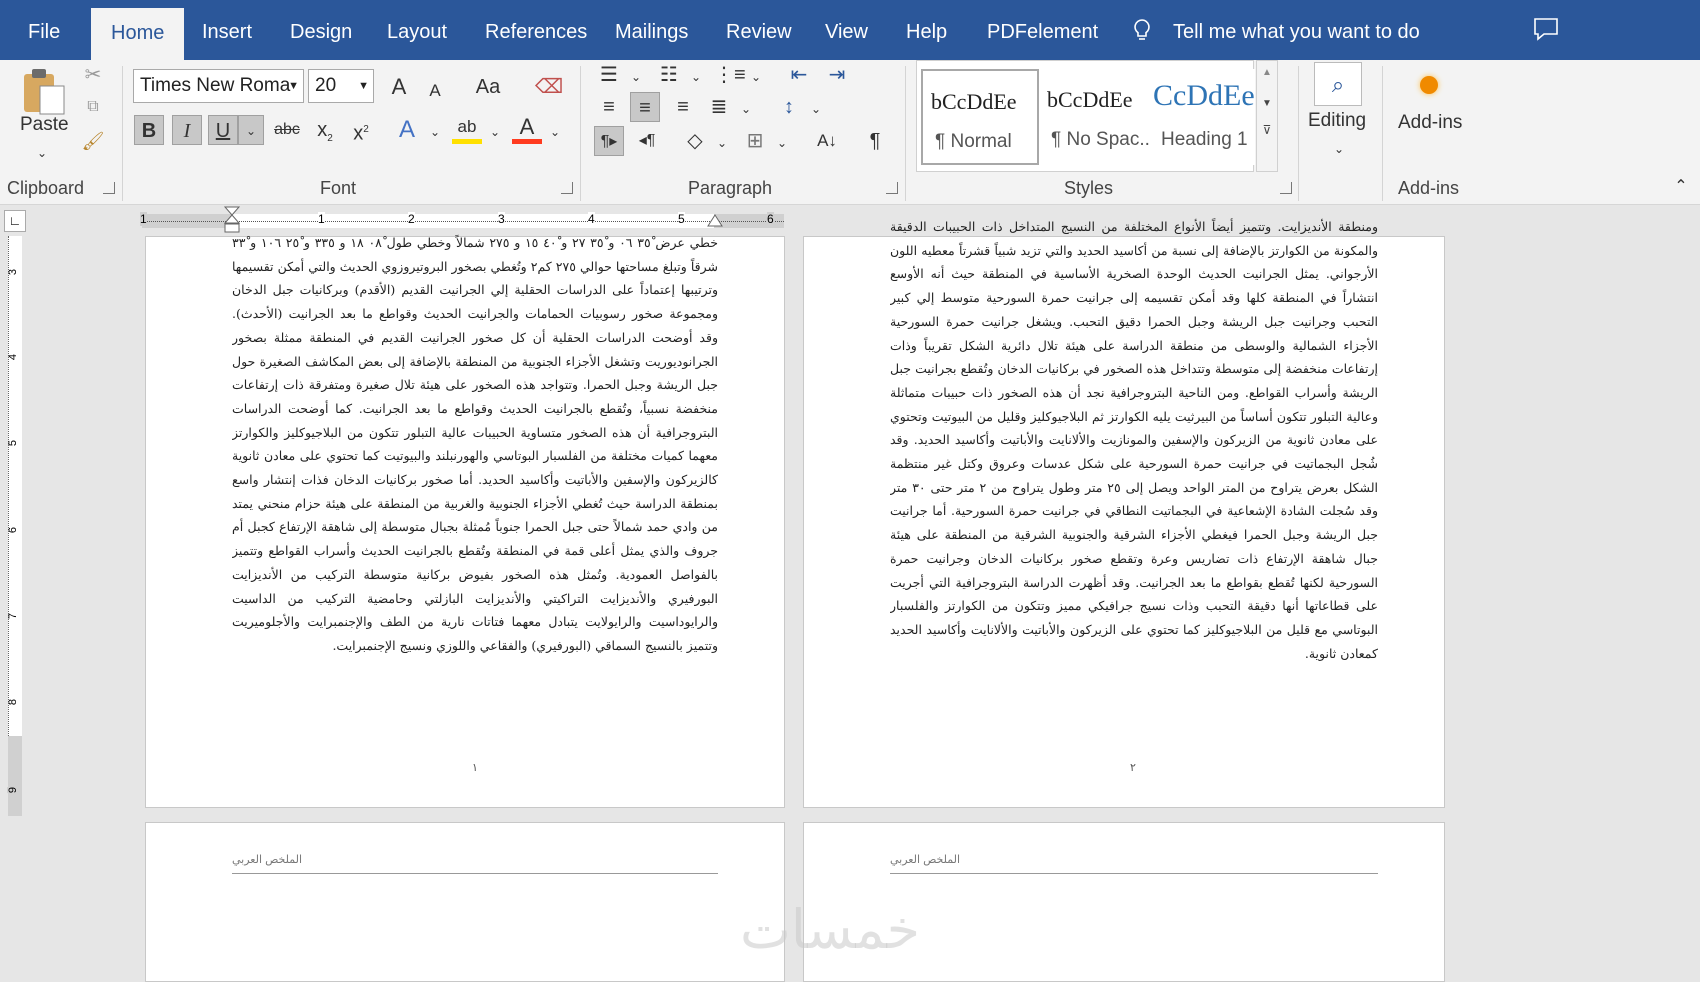 Image resolution: width=1700 pixels, height=982 pixels. What do you see at coordinates (321, 30) in the screenshot?
I see `tab-design: Design` at bounding box center [321, 30].